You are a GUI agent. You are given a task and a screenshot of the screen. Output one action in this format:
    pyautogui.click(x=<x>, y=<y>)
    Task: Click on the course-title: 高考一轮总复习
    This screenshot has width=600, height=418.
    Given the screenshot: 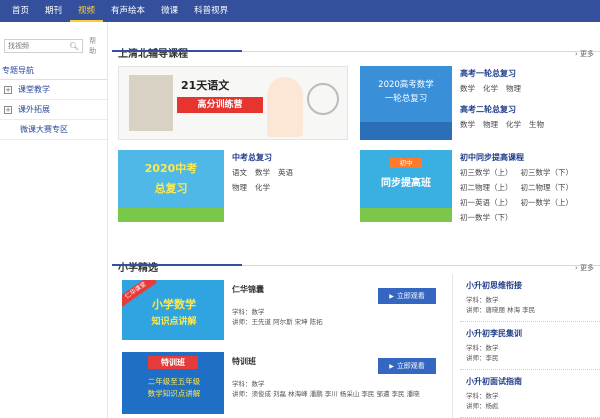 What is the action you would take?
    pyautogui.click(x=528, y=73)
    